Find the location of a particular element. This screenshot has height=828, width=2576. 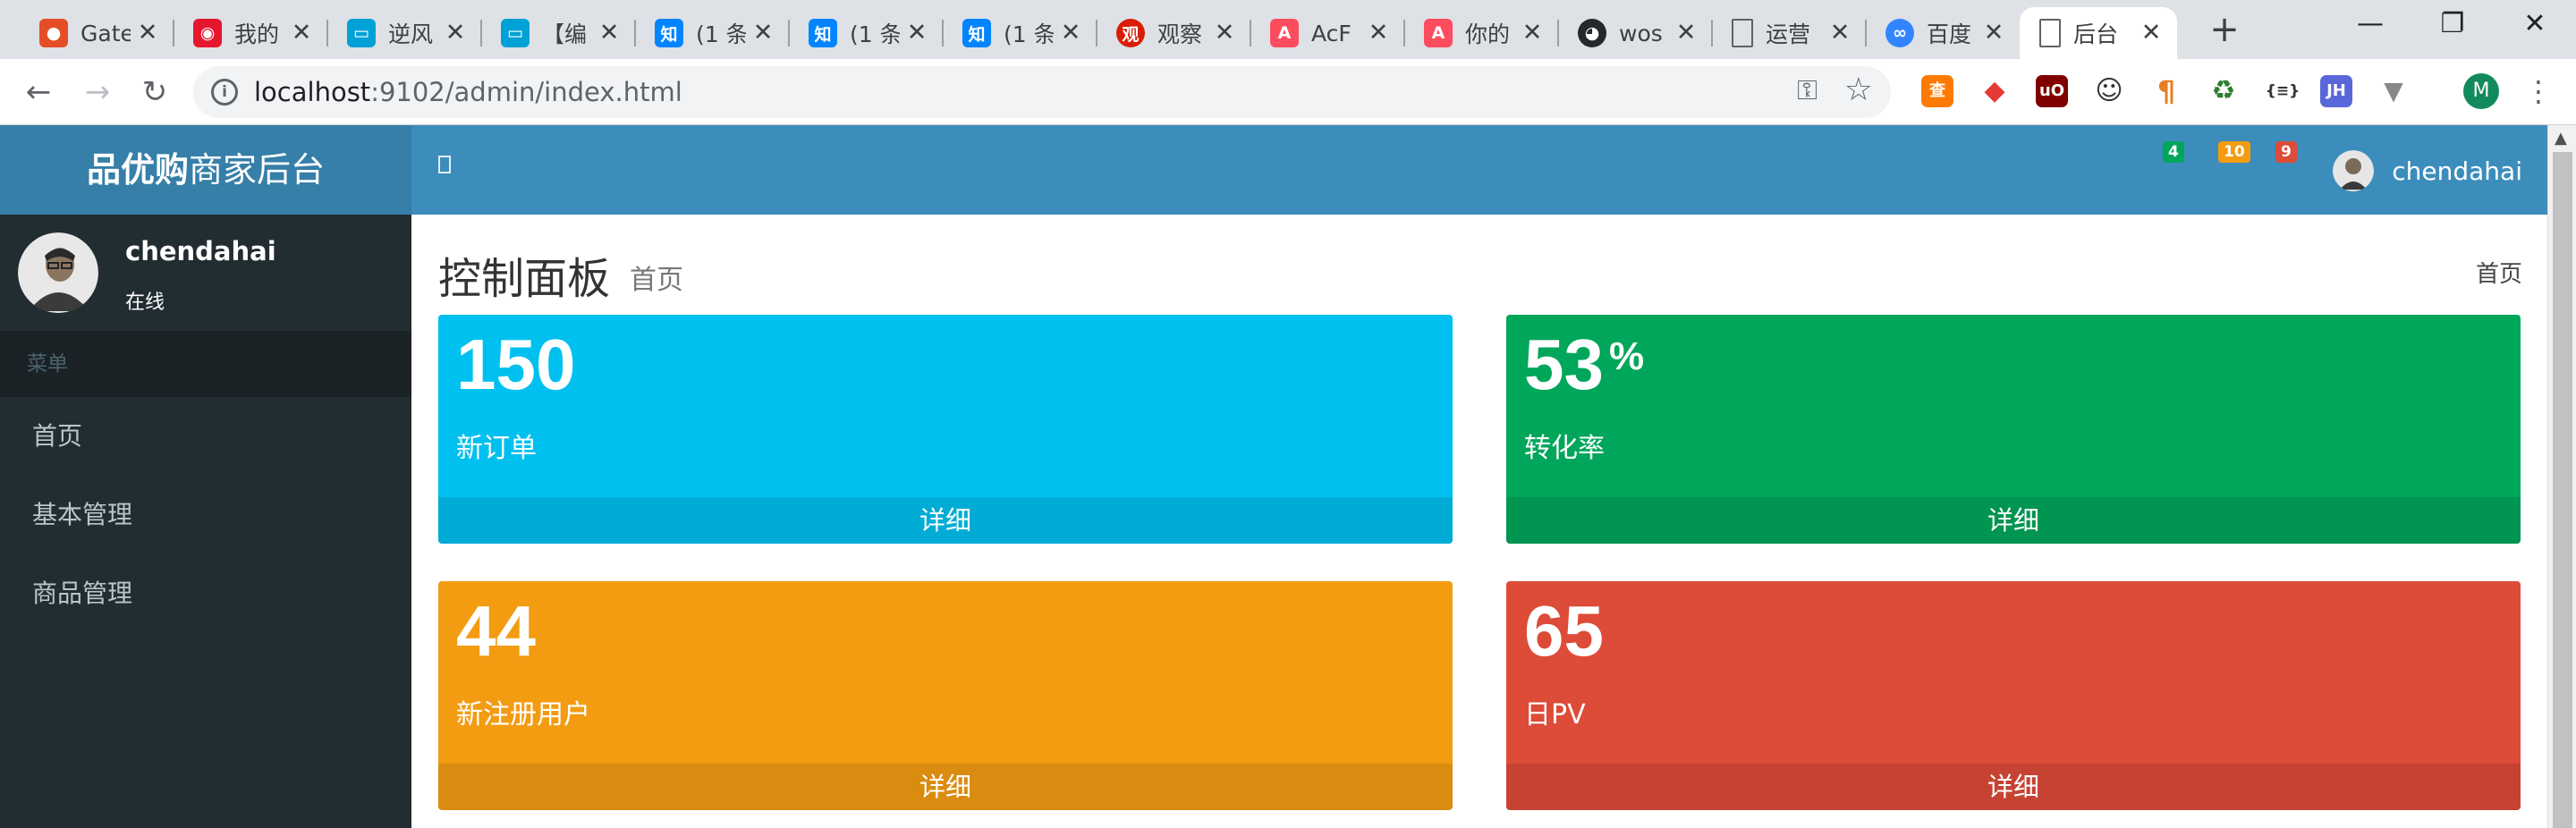

stat-label: 日PV is located at coordinates (1555, 715).